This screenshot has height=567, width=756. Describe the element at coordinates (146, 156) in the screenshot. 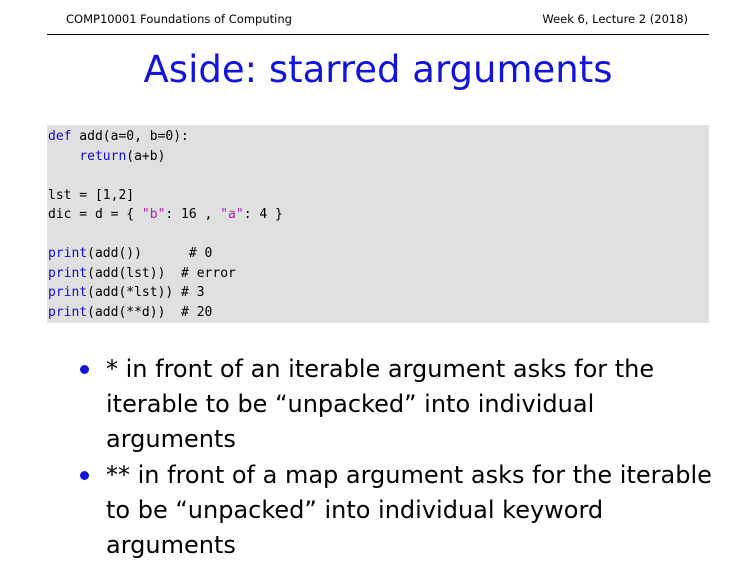

I see `code-text: (a+b)` at that location.